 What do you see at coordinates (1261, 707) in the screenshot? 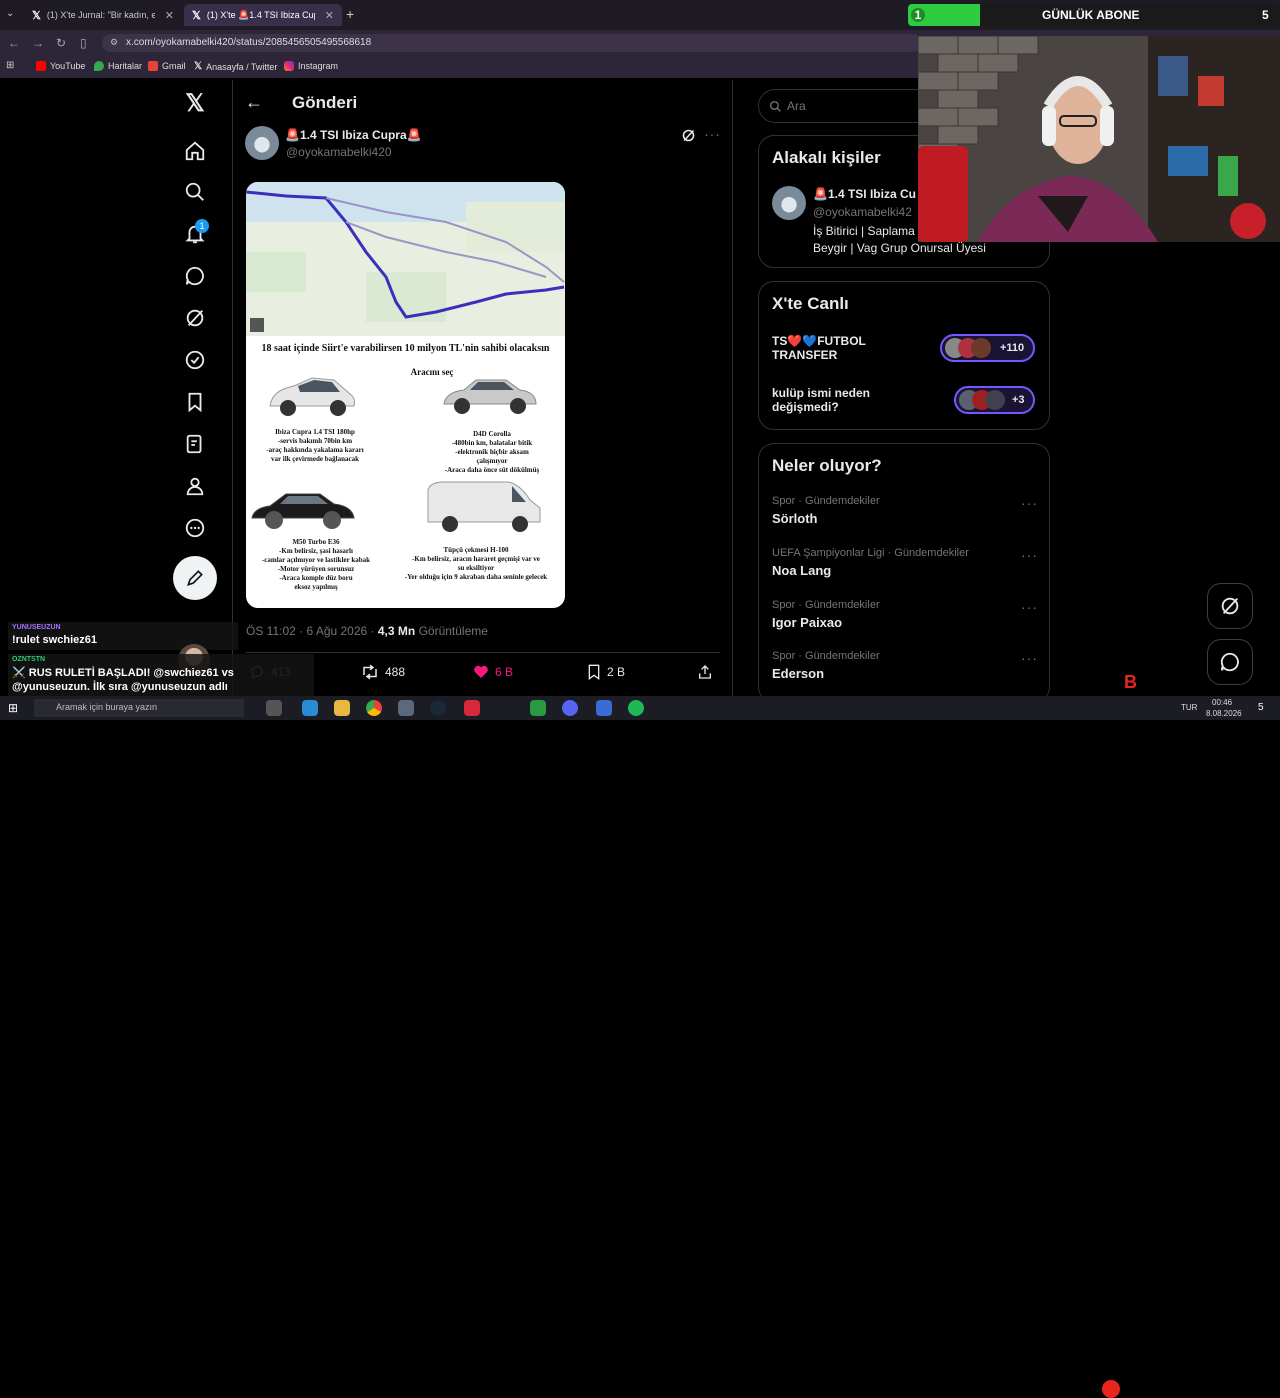
I see `notification-center-count: 5` at bounding box center [1261, 707].